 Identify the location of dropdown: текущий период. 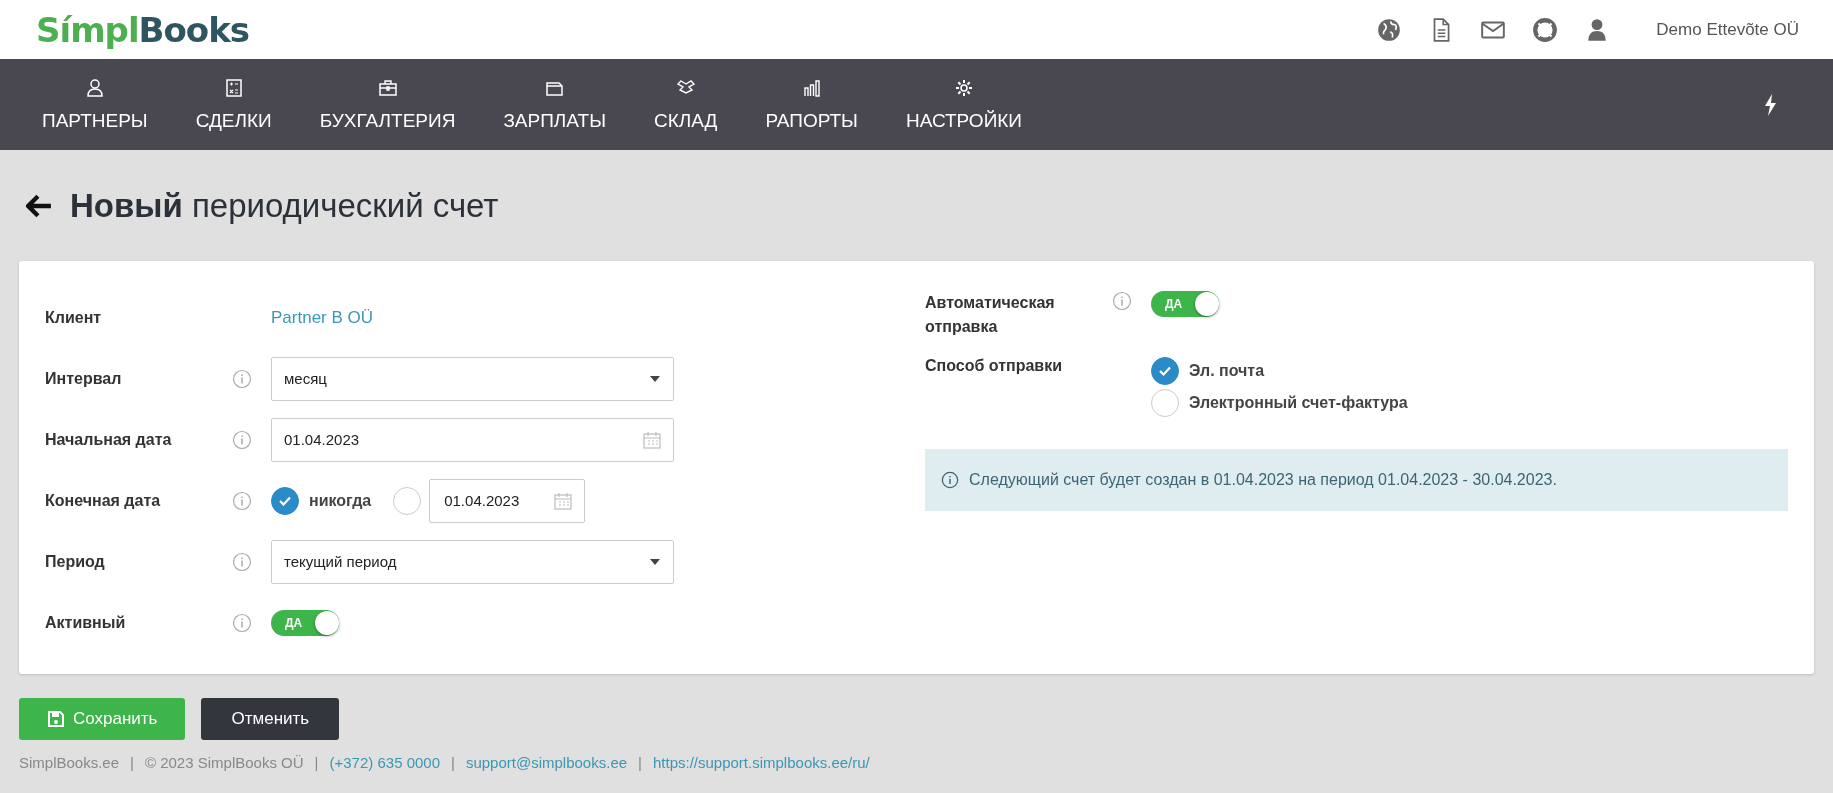
(472, 561).